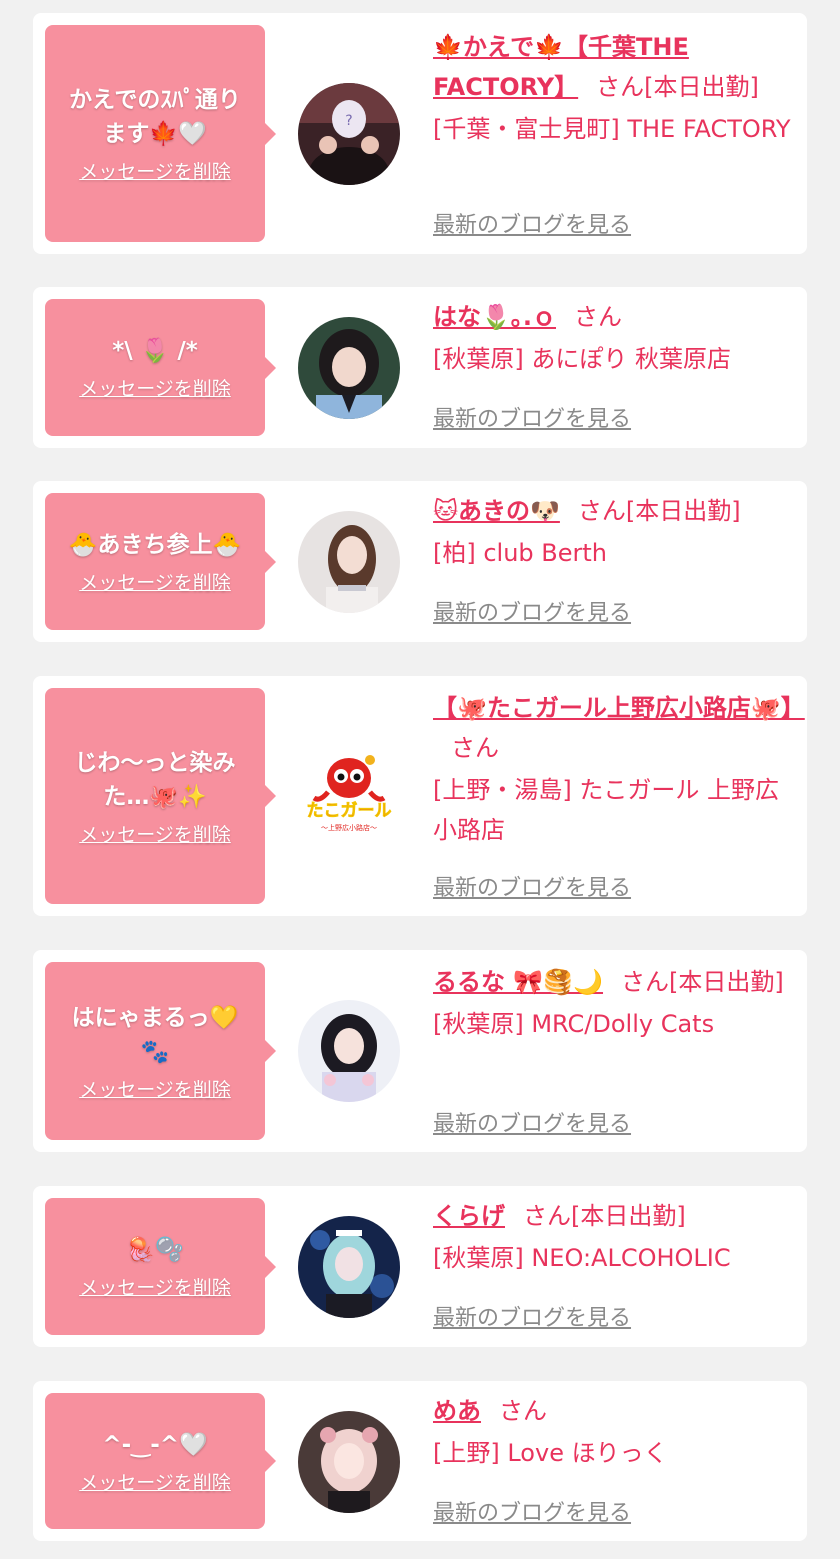 The image size is (840, 1559). What do you see at coordinates (155, 779) in the screenshot?
I see `message-text: じわ〜っと染みた…🐙✨` at bounding box center [155, 779].